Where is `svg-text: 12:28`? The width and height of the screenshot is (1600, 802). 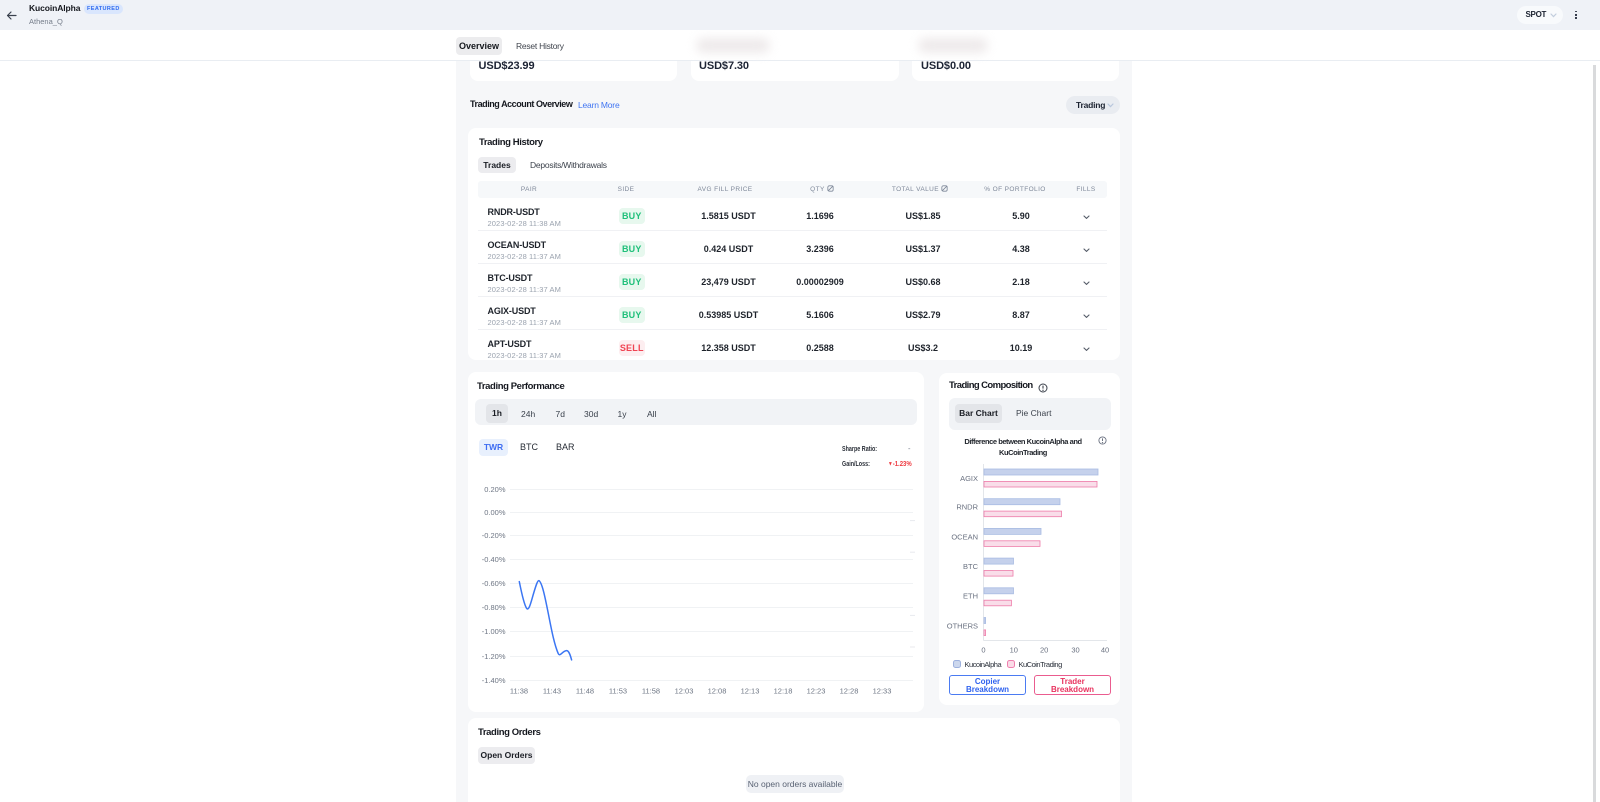 svg-text: 12:28 is located at coordinates (849, 691).